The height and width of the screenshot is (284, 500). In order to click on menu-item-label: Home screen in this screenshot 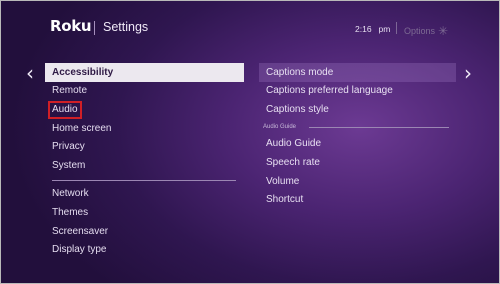, I will do `click(82, 128)`.